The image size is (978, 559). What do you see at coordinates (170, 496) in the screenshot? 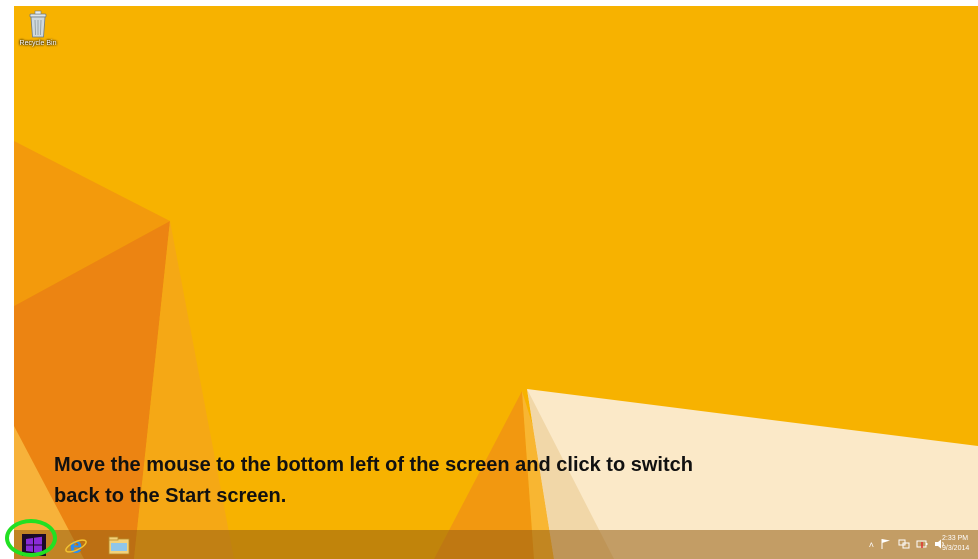
I see `instruction-line-2: back to the Start screen.` at bounding box center [170, 496].